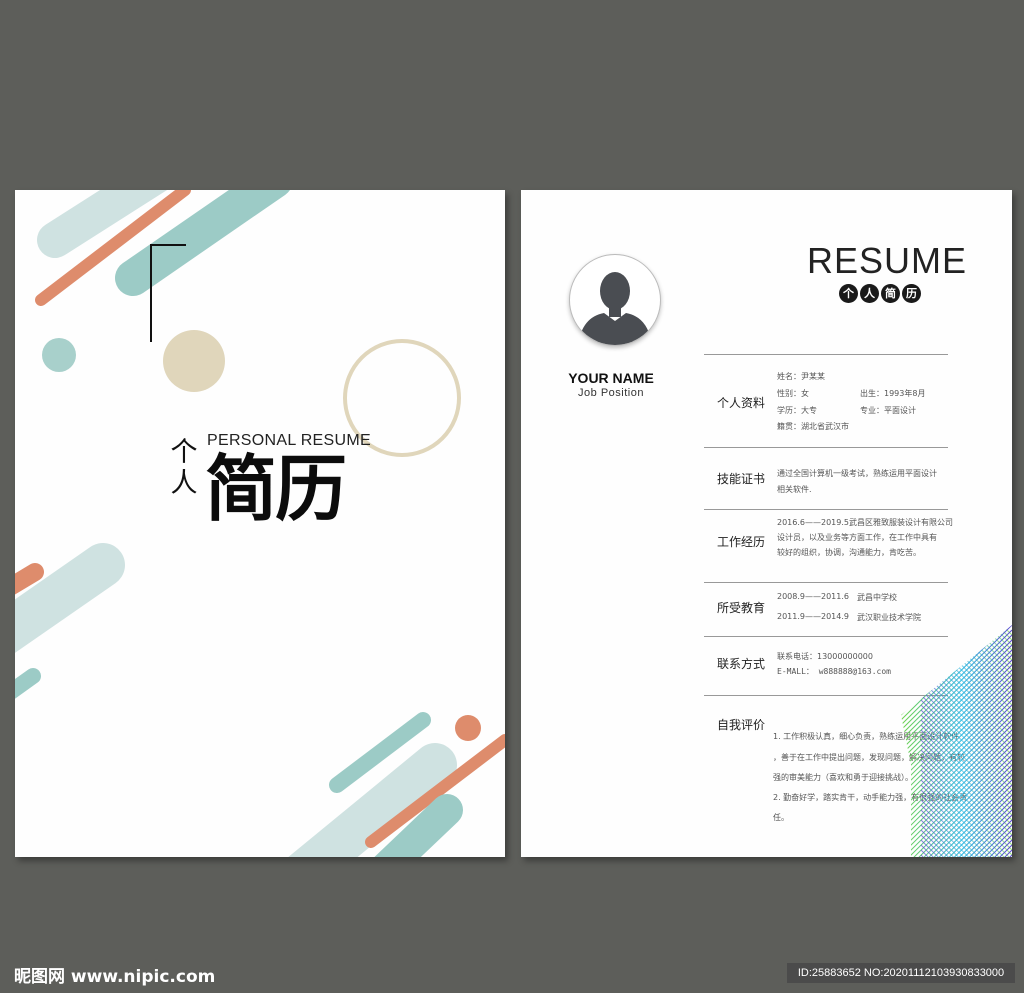 The image size is (1024, 993). I want to click on job-position: Job Position, so click(611, 393).